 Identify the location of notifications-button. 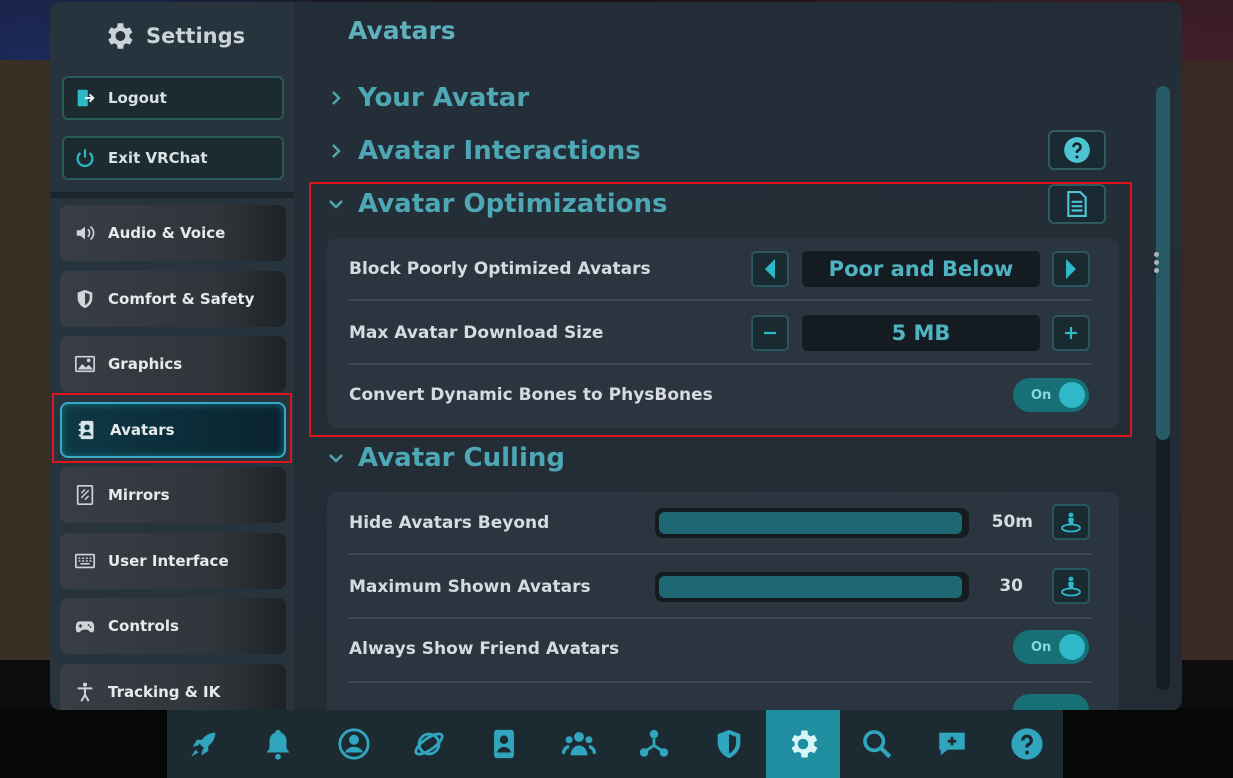
(278, 744).